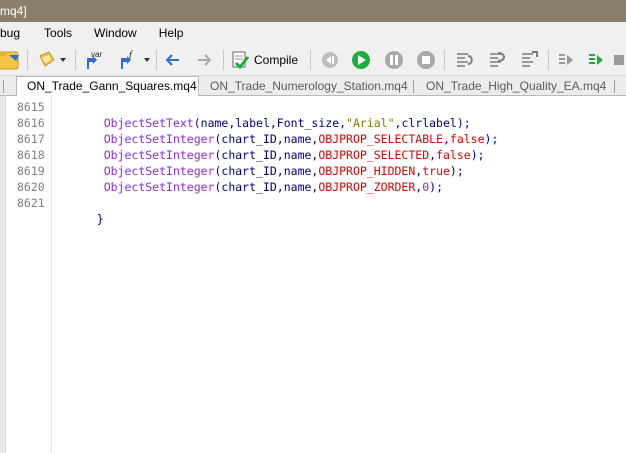  What do you see at coordinates (31, 155) in the screenshot?
I see `line-number: 8618` at bounding box center [31, 155].